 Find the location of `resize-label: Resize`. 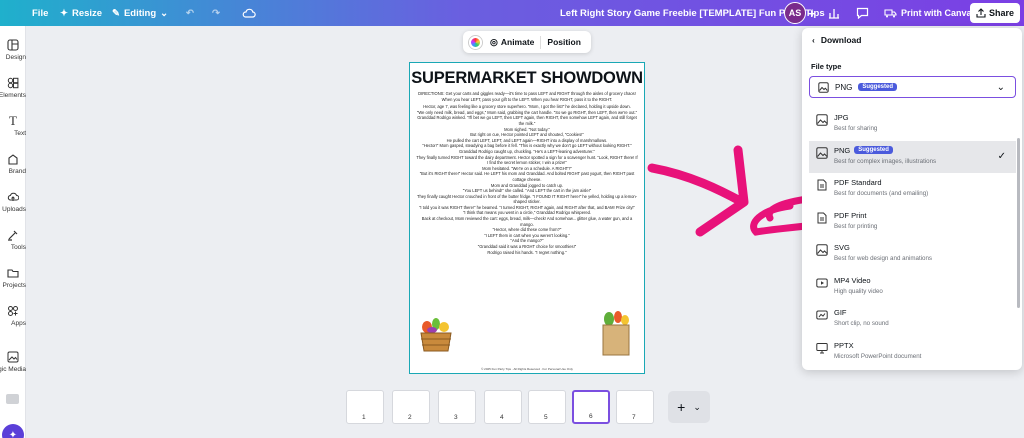

resize-label: Resize is located at coordinates (87, 13).